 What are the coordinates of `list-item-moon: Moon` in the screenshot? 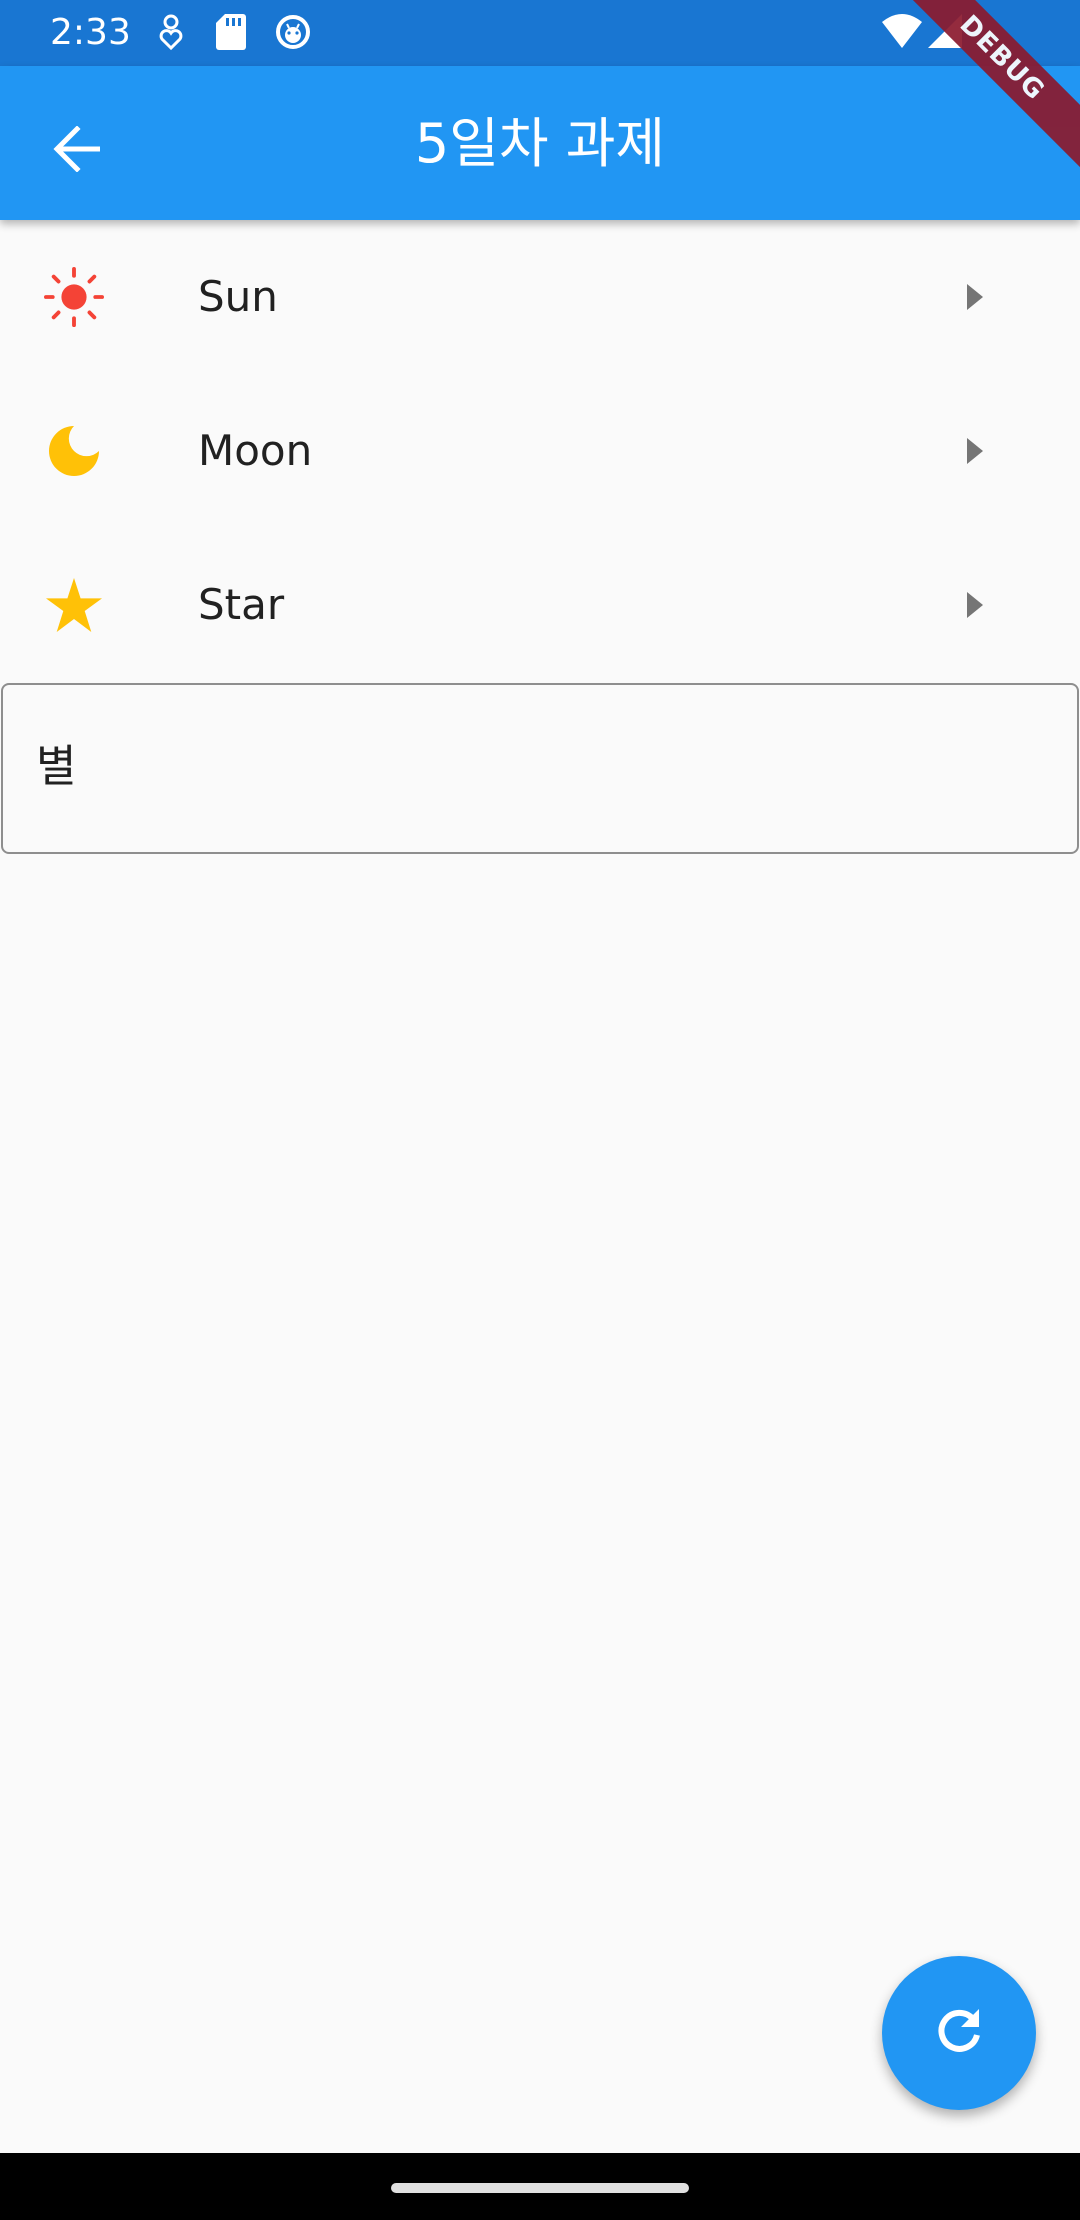 It's located at (540, 451).